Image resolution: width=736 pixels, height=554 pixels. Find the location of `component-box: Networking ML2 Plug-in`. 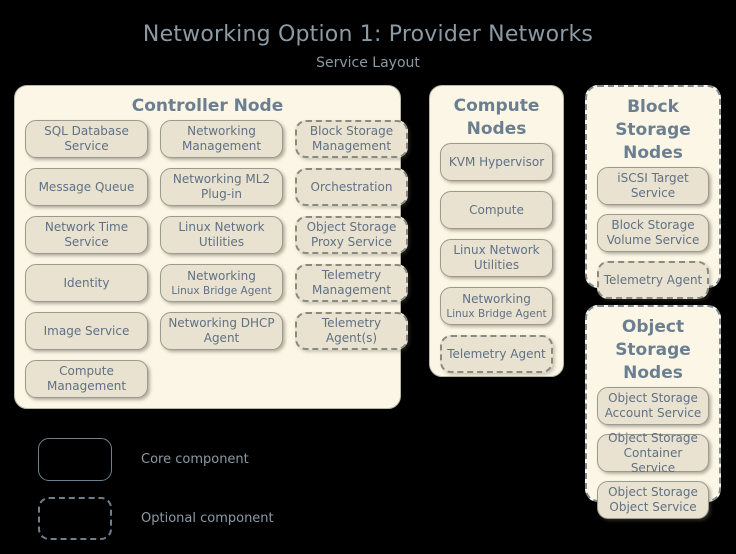

component-box: Networking ML2 Plug-in is located at coordinates (221, 187).